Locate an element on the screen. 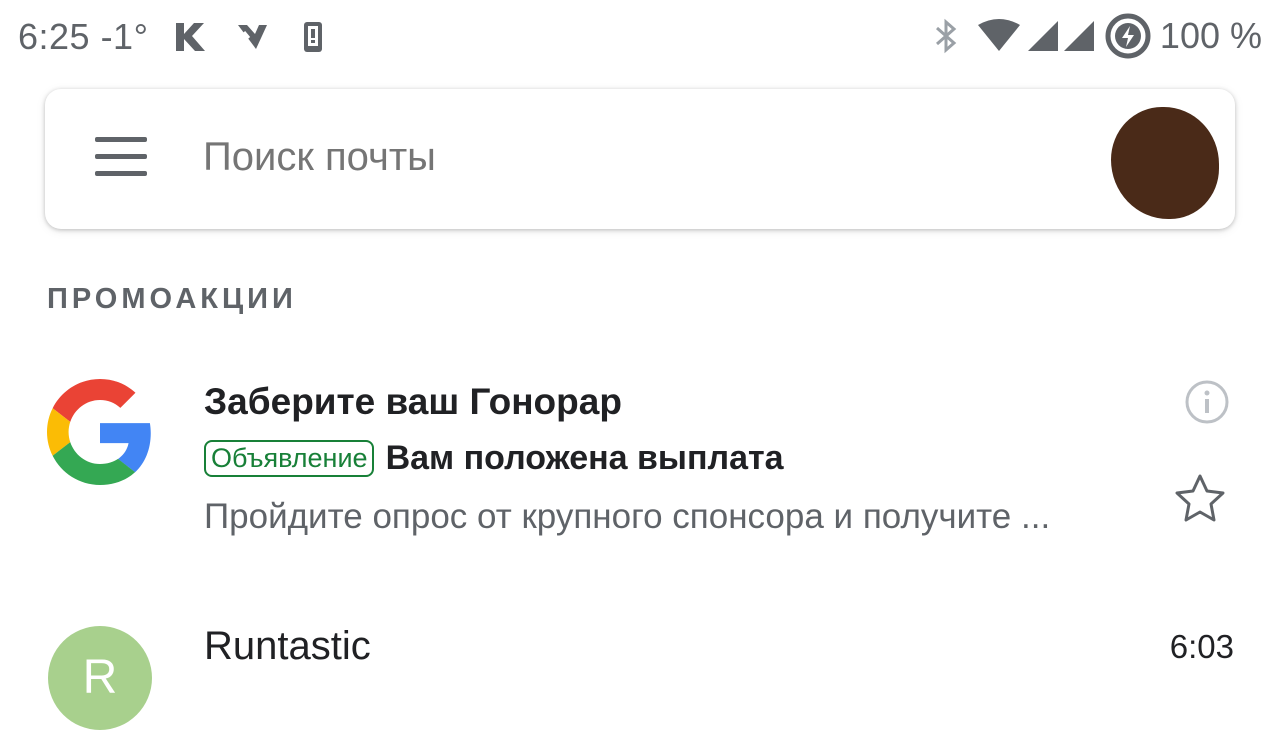 Image resolution: width=1280 pixels, height=730 pixels. info-icon is located at coordinates (1207, 404).